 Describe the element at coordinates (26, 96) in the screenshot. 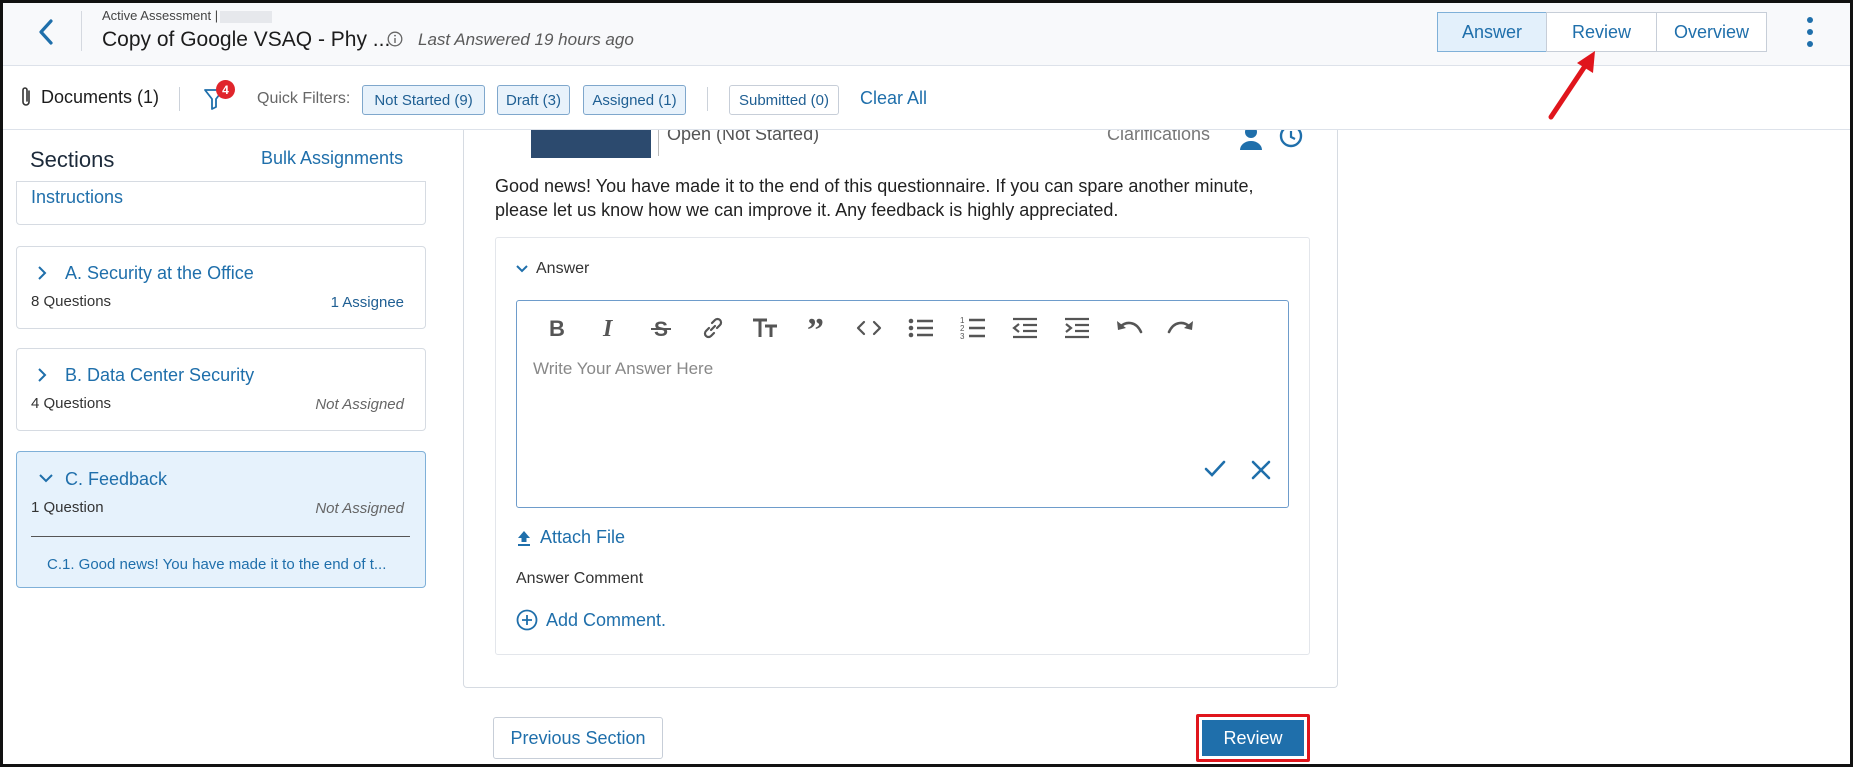

I see `paperclip-icon` at that location.